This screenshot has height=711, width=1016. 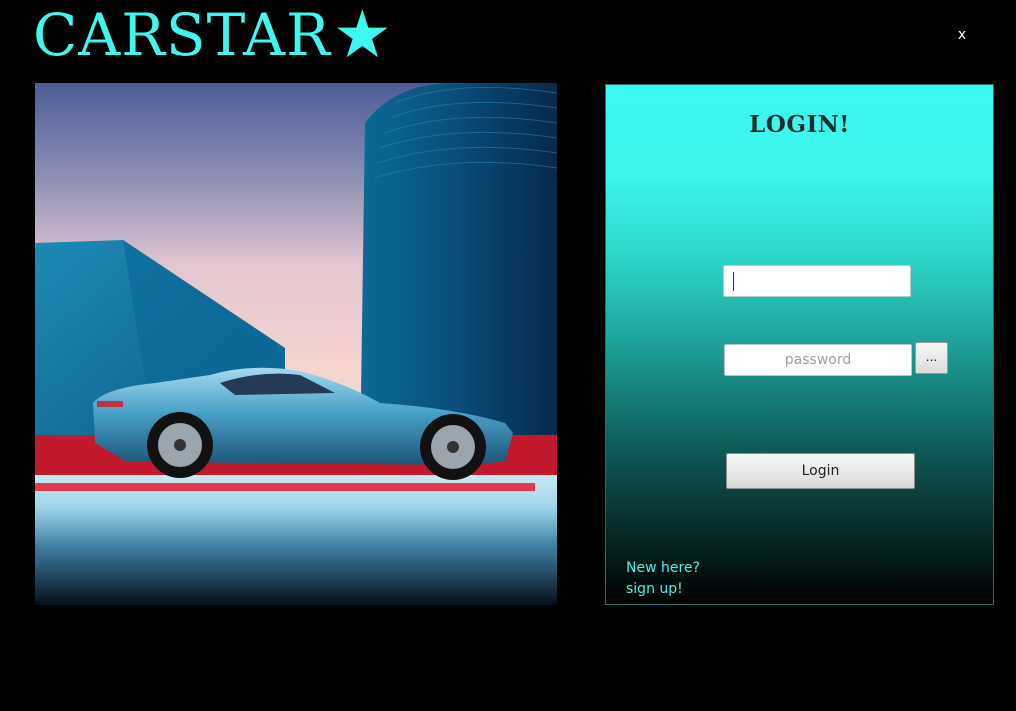 What do you see at coordinates (962, 35) in the screenshot?
I see `close-button: x` at bounding box center [962, 35].